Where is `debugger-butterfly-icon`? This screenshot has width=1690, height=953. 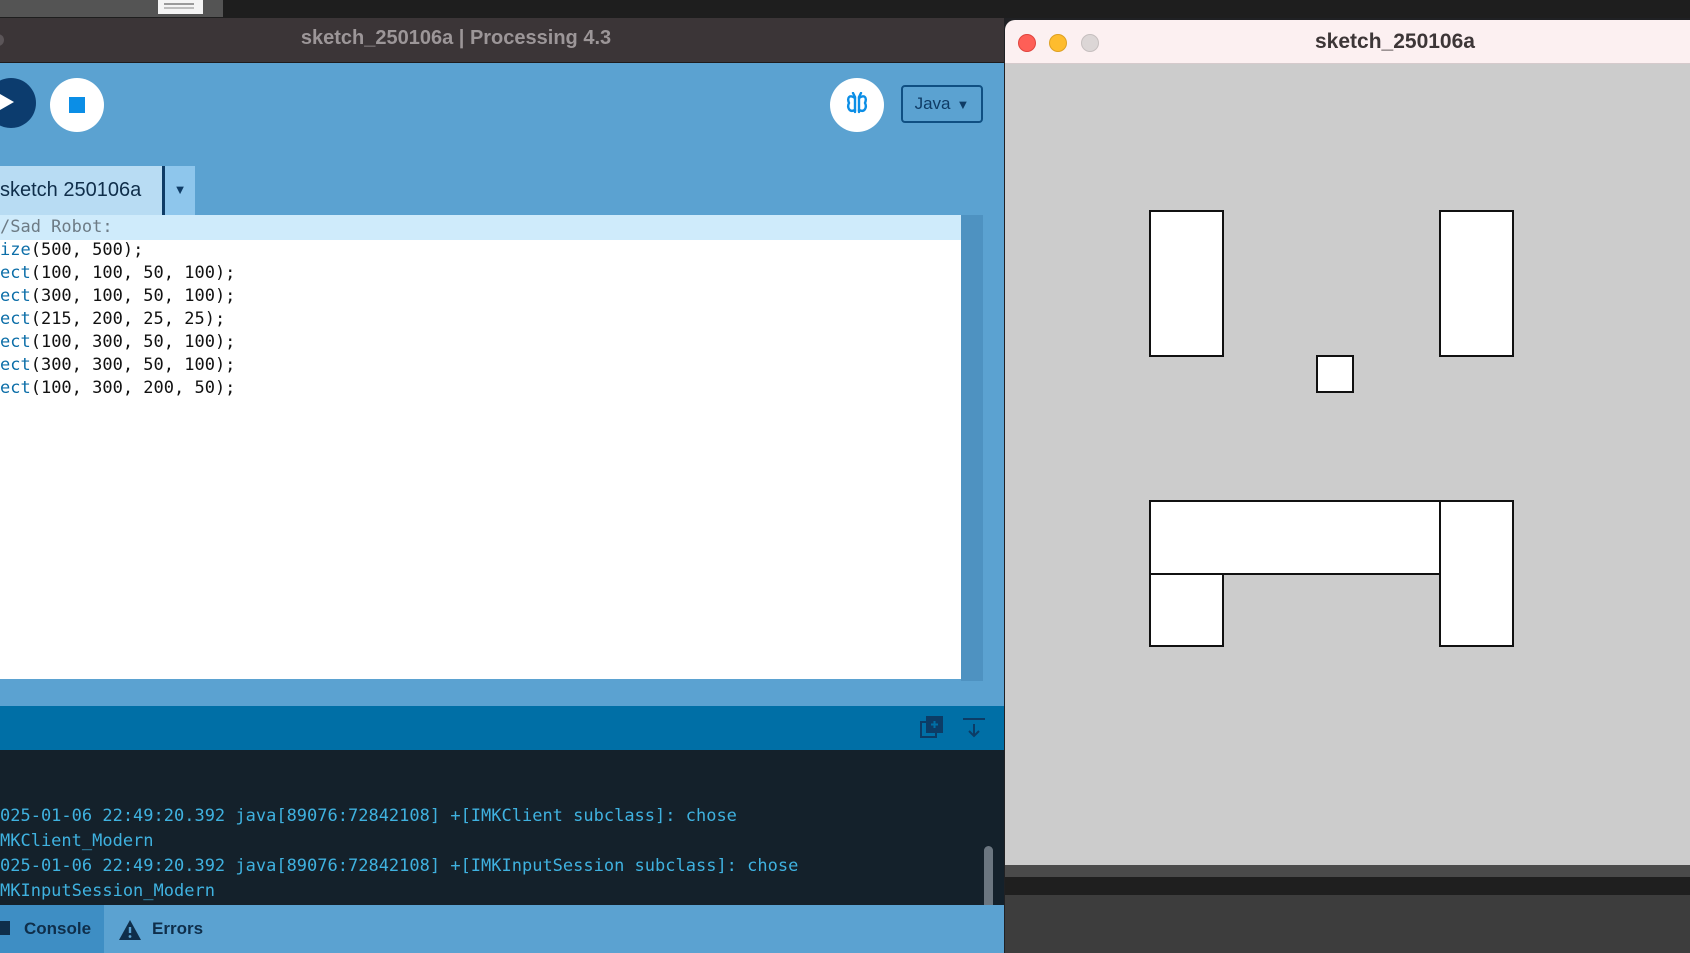 debugger-butterfly-icon is located at coordinates (857, 103).